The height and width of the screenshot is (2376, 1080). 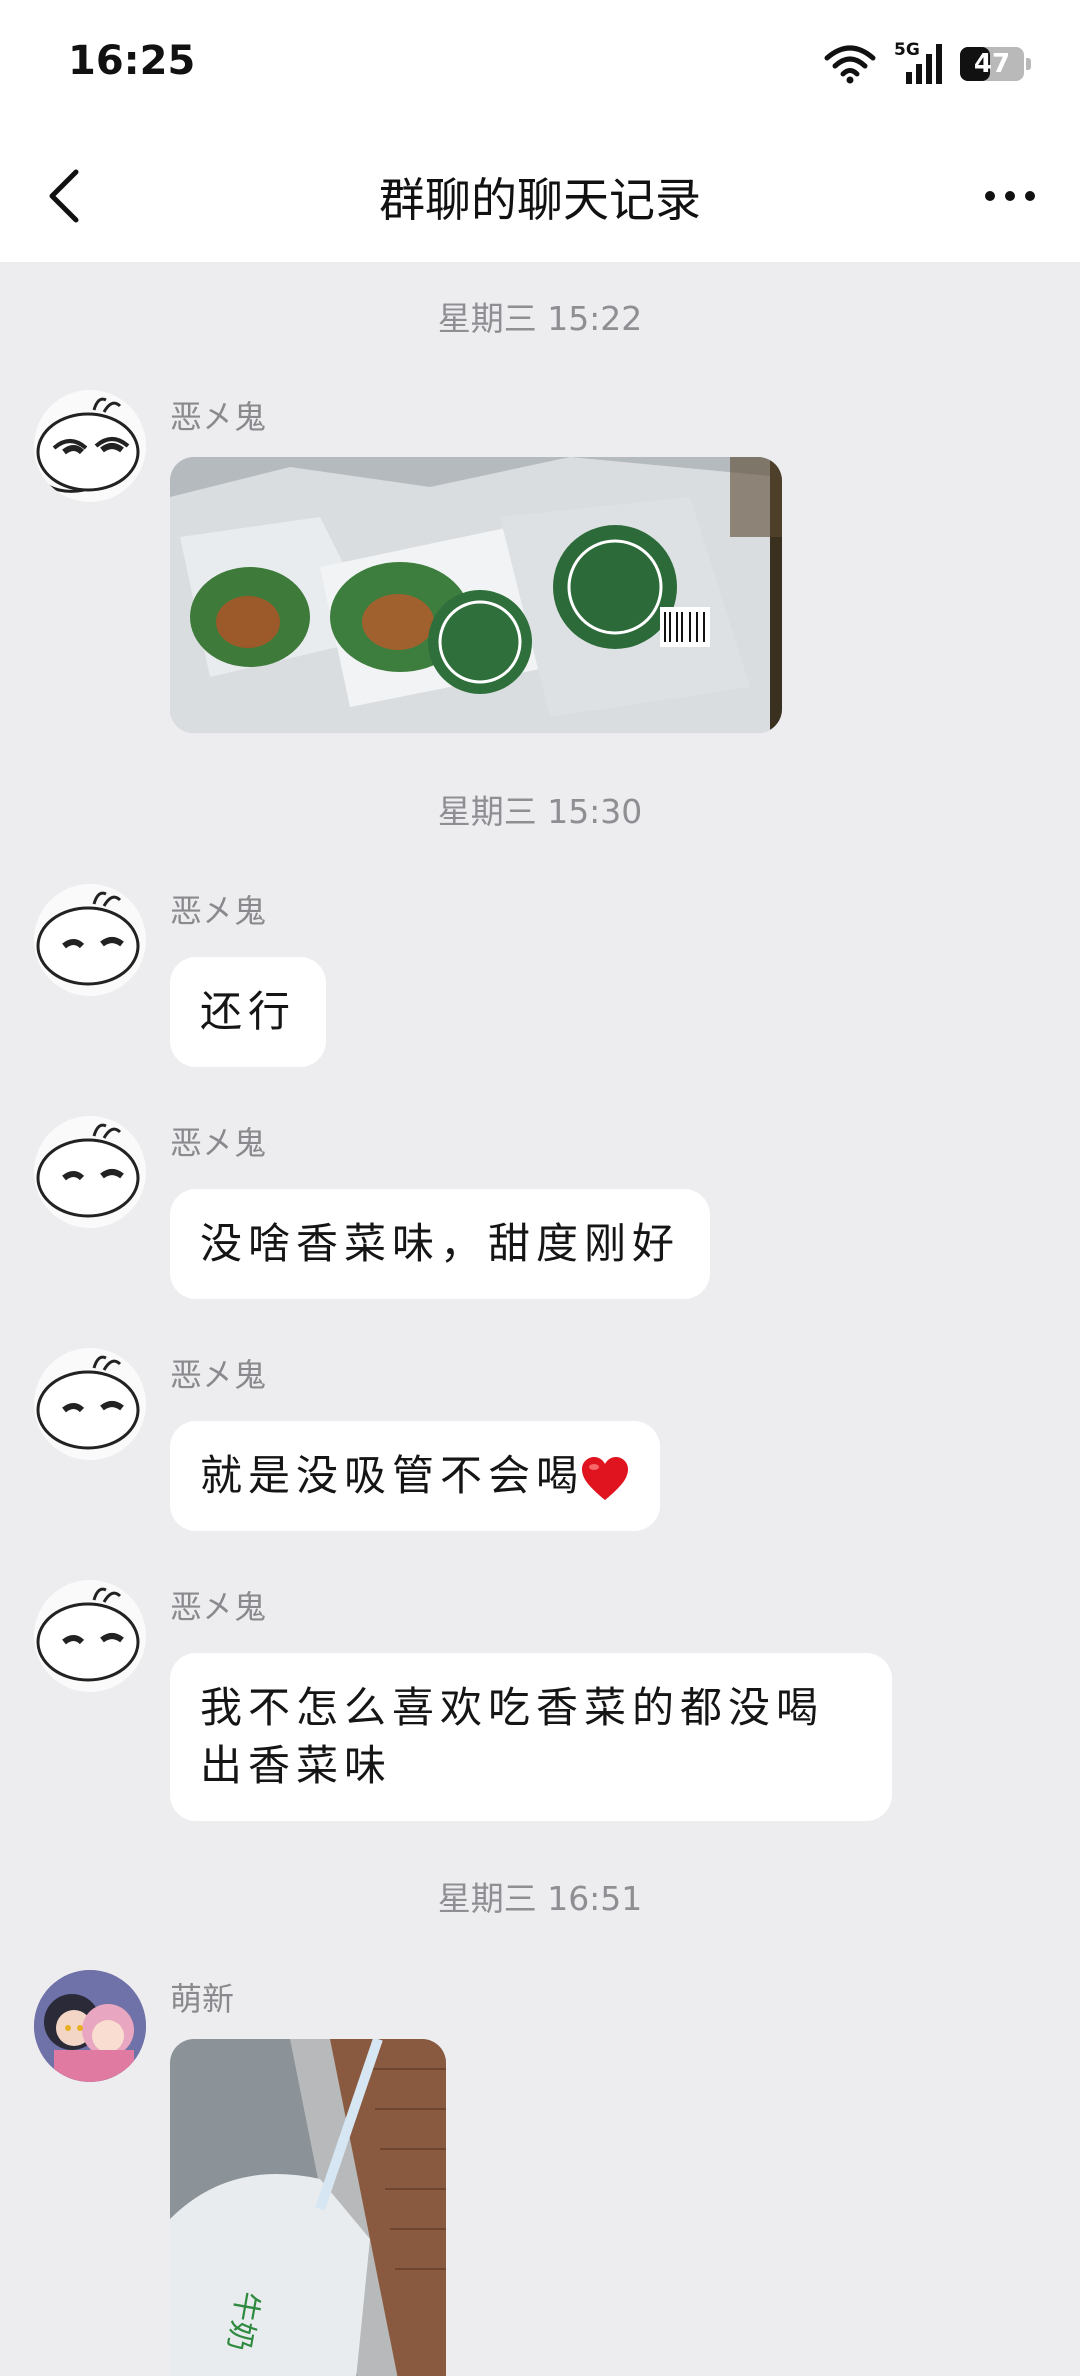 I want to click on message-bubble: 没啥香菜味，甜度刚好, so click(x=440, y=1244).